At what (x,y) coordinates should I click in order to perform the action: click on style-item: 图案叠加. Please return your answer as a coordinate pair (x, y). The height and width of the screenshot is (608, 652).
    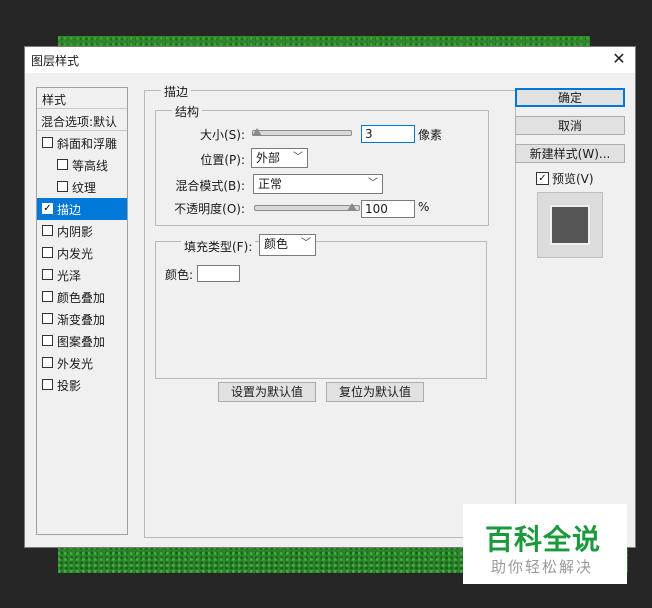
    Looking at the image, I should click on (82, 341).